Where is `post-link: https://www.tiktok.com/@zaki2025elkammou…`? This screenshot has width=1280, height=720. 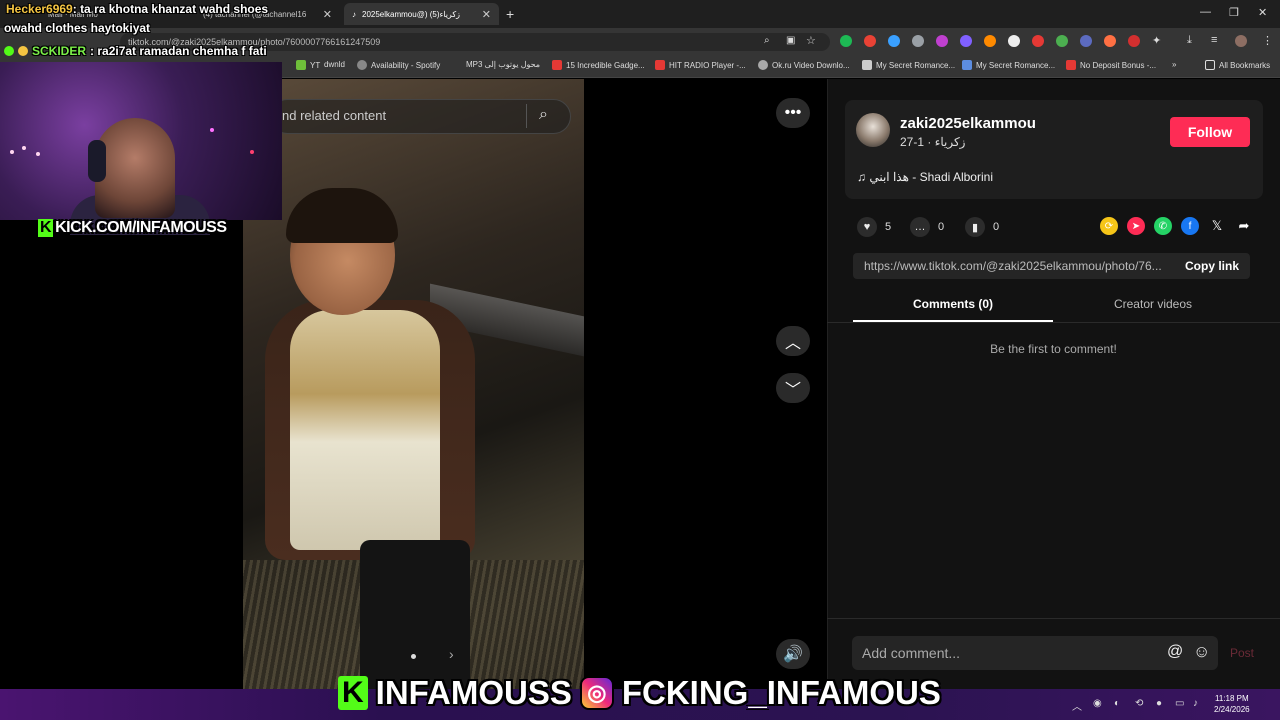
post-link: https://www.tiktok.com/@zaki2025elkammou… is located at coordinates (1013, 266).